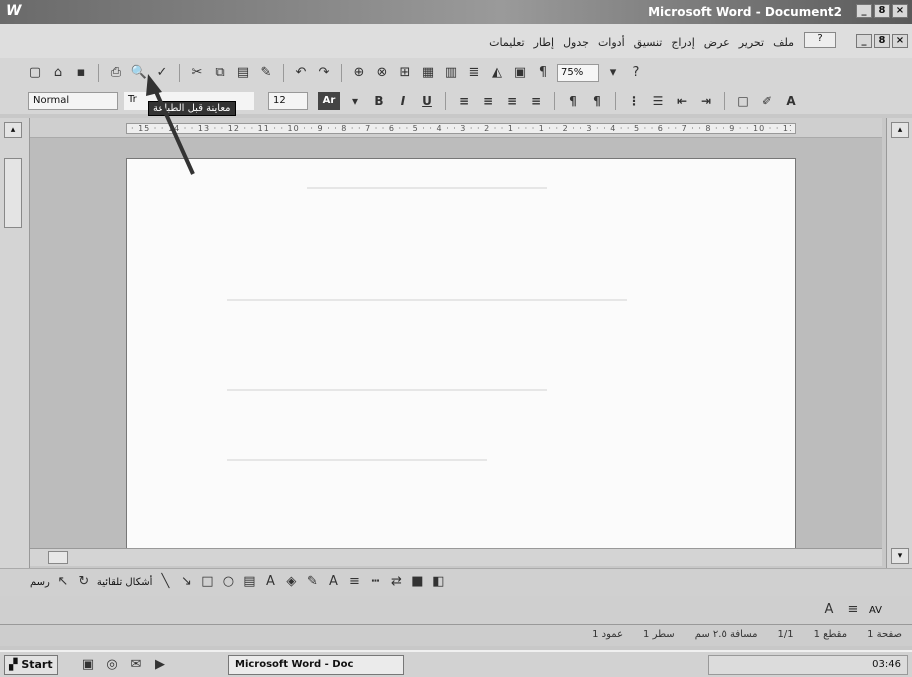 Image resolution: width=912 pixels, height=677 pixels. Describe the element at coordinates (116, 73) in the screenshot. I see `print-icon: ⎙` at that location.